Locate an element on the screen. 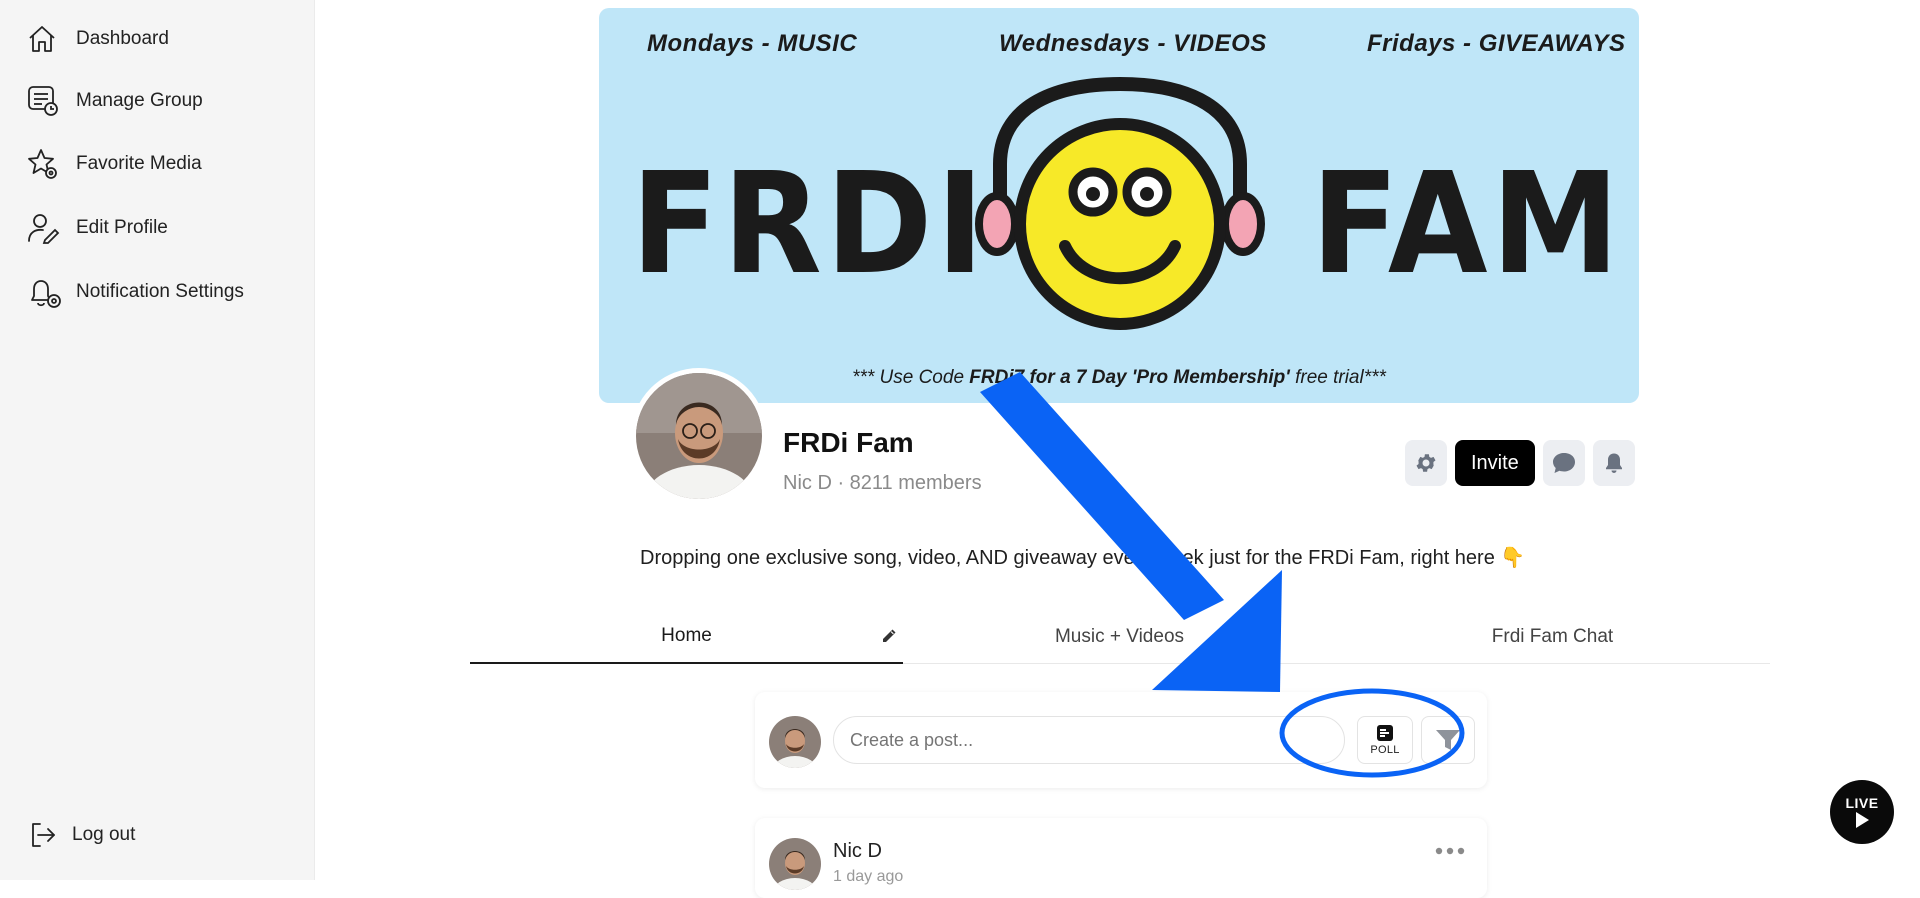  post-author: Nic D is located at coordinates (857, 851).